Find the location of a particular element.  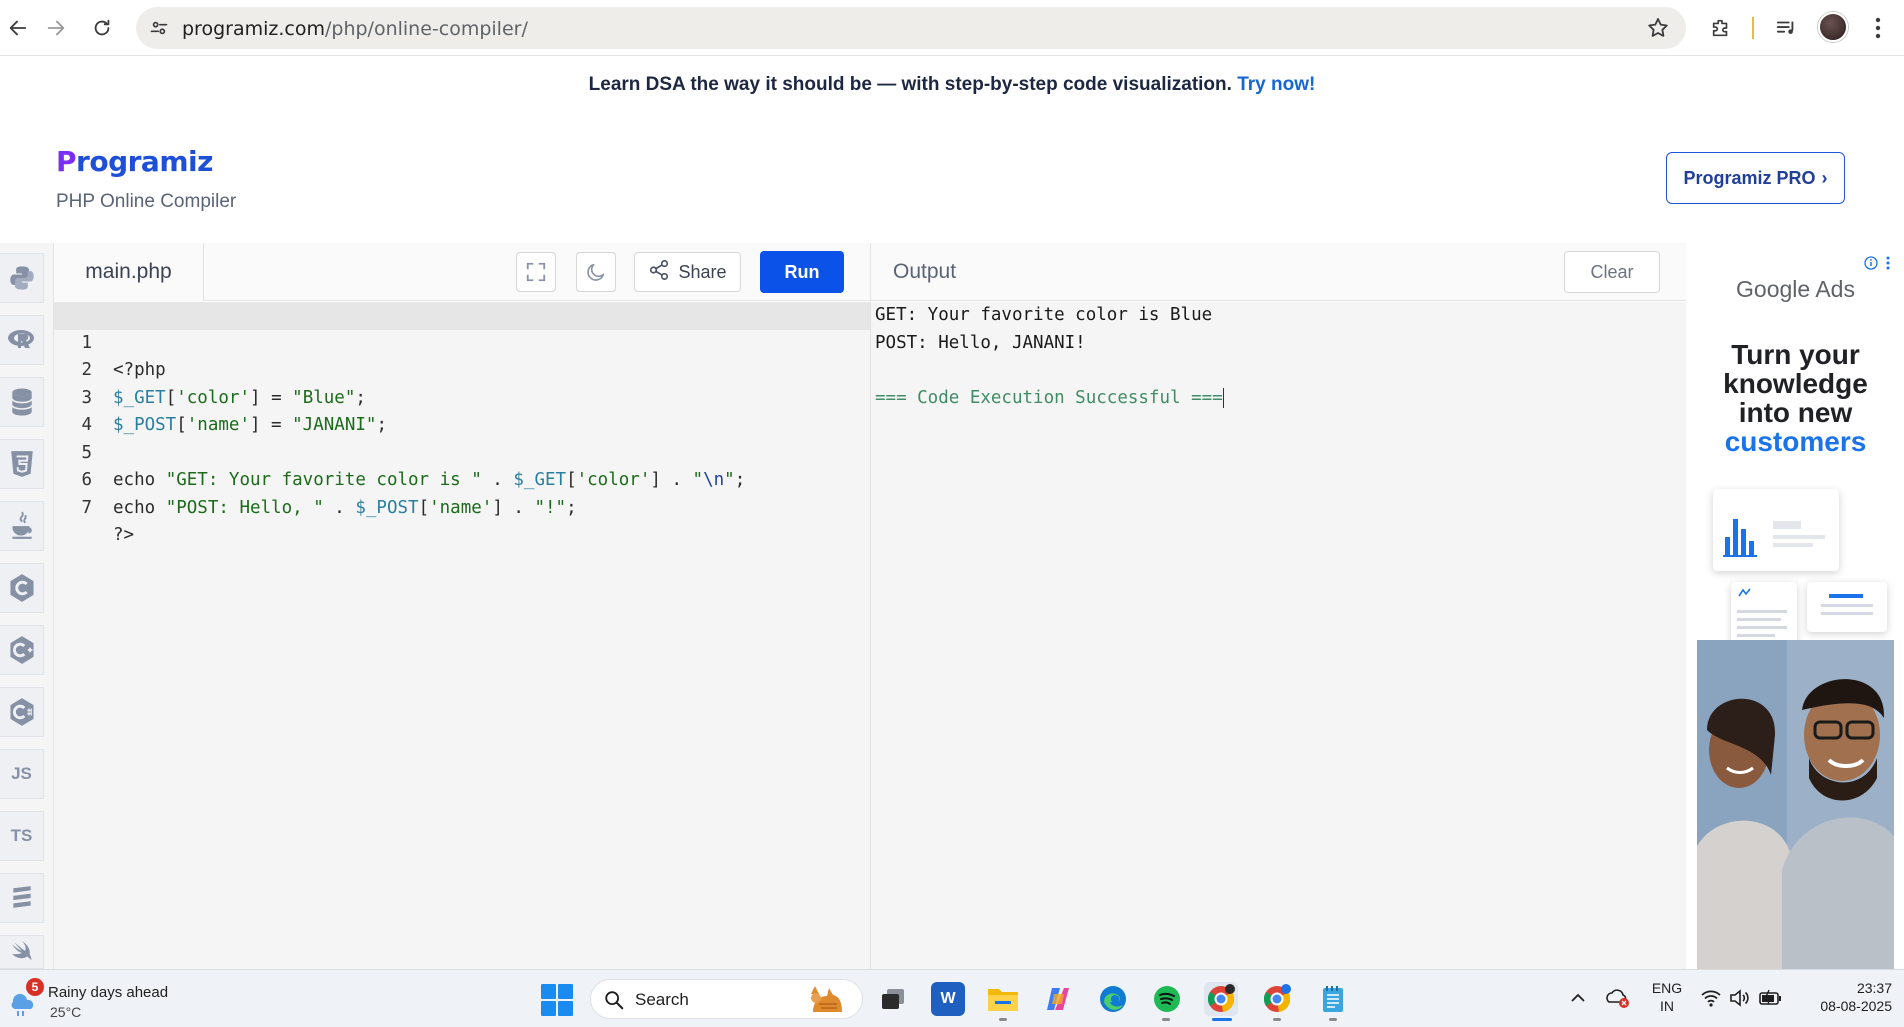

code-text: ?> is located at coordinates (124, 535).